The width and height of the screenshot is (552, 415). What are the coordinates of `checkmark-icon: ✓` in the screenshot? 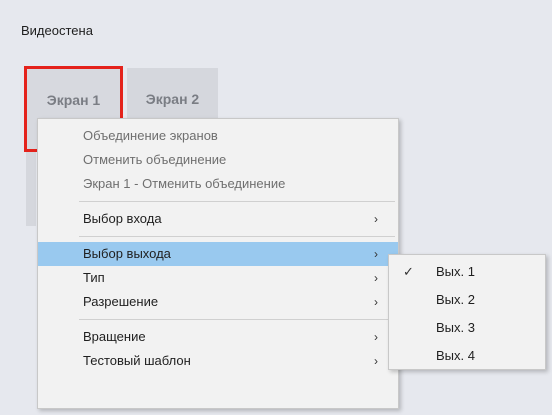 It's located at (408, 271).